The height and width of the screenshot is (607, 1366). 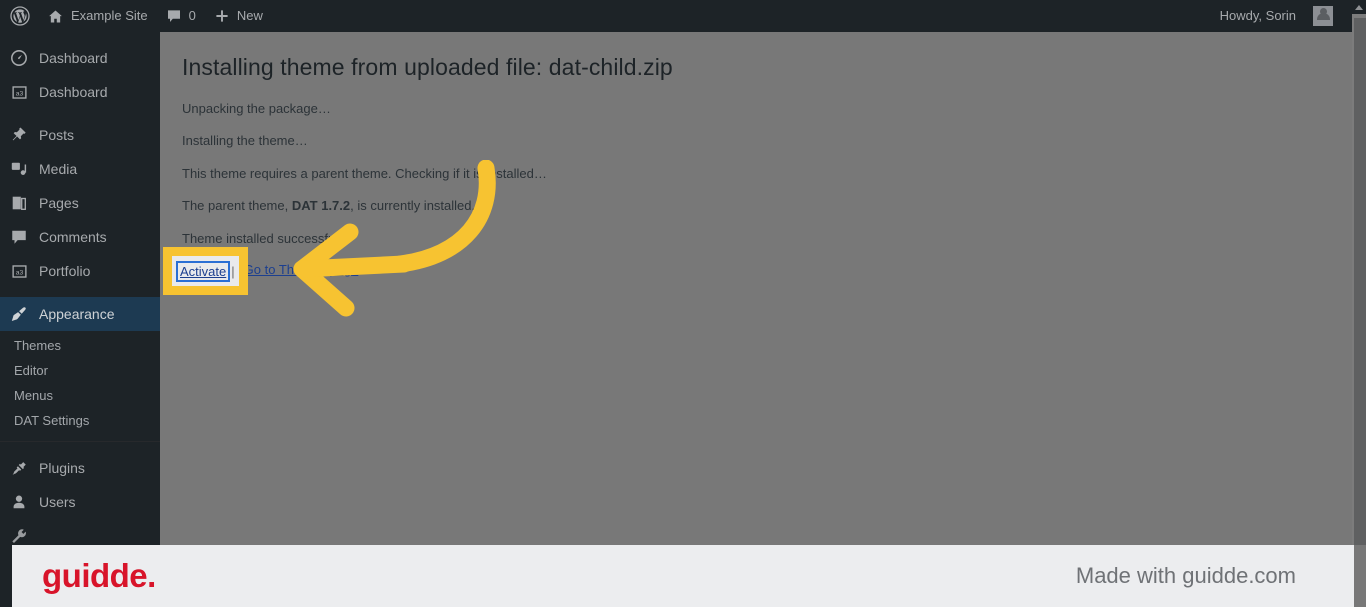 What do you see at coordinates (249, 15) in the screenshot?
I see `new-content-label: New` at bounding box center [249, 15].